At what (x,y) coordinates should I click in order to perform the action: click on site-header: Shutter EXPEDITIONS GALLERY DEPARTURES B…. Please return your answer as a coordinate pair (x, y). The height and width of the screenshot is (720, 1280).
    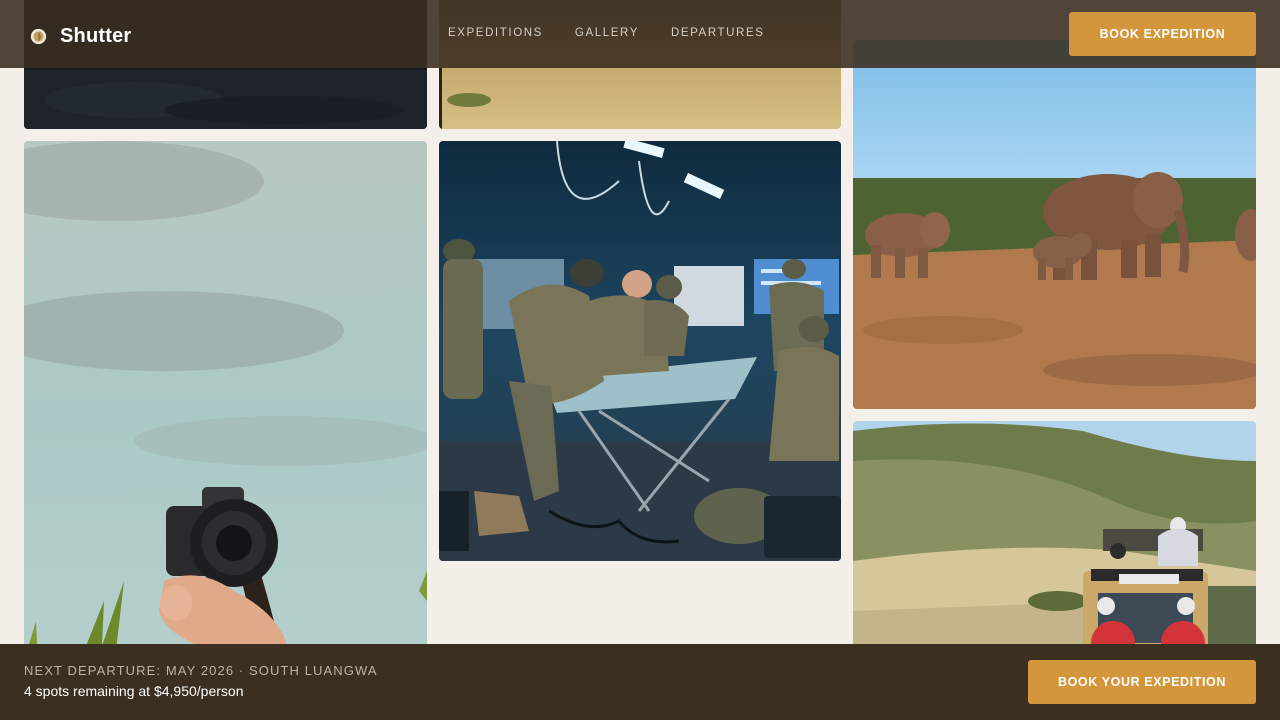
    Looking at the image, I should click on (640, 34).